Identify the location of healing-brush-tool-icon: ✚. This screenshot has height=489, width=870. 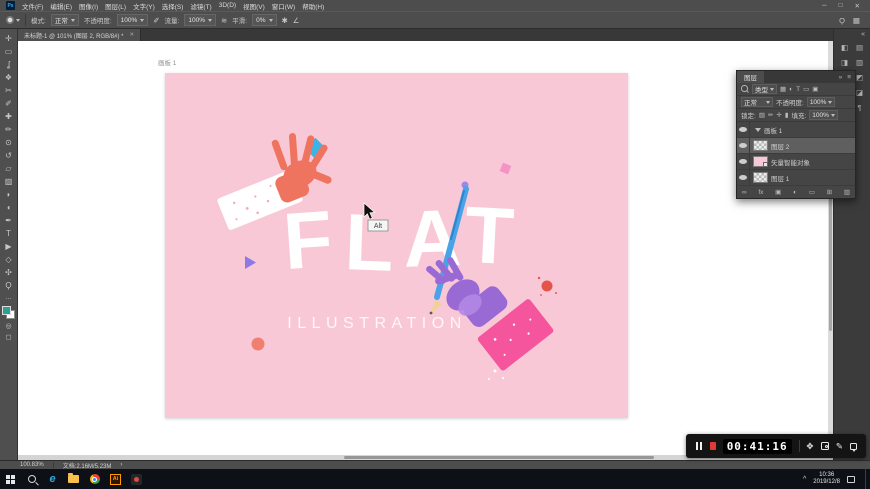
(9, 116).